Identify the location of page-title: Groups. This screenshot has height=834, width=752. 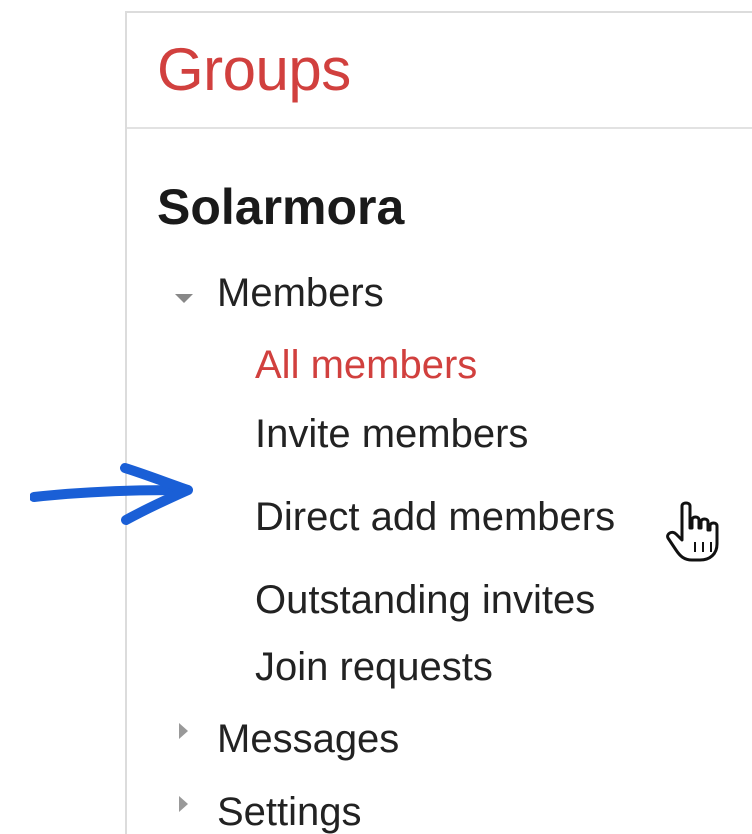
(254, 69).